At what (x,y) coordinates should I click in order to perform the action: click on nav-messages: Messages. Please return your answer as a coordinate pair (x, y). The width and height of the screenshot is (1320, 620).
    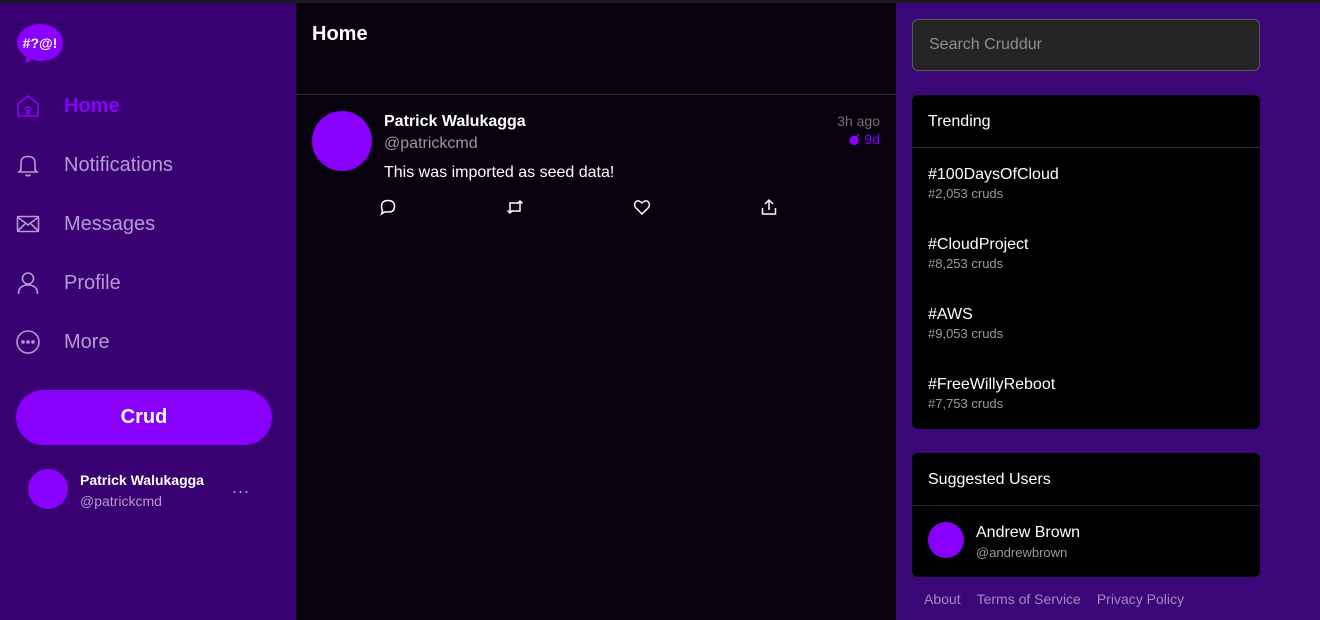
    Looking at the image, I should click on (84, 224).